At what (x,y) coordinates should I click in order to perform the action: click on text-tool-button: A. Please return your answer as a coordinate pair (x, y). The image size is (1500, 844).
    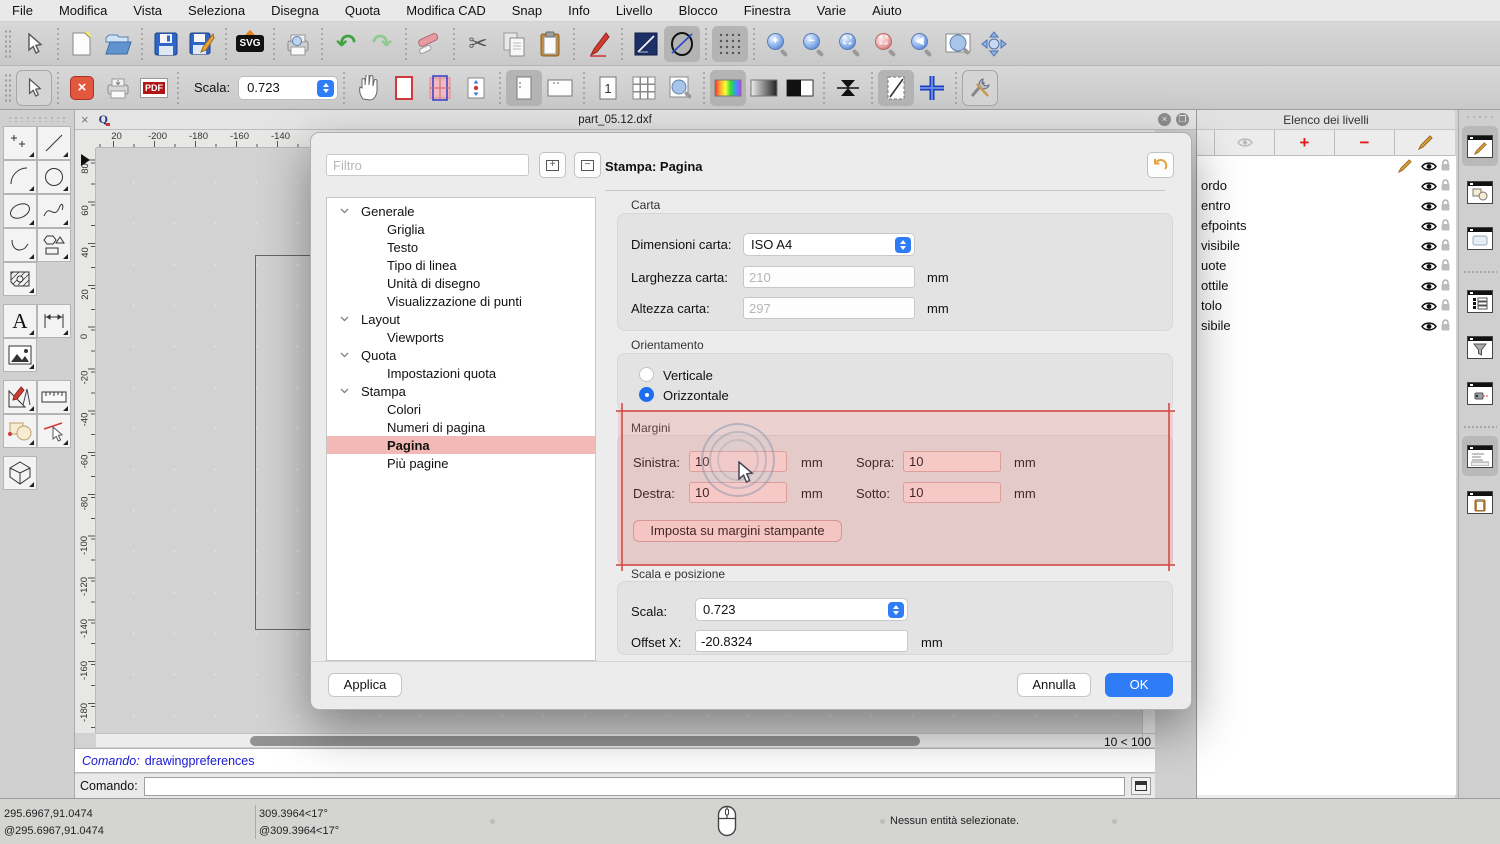
    Looking at the image, I should click on (20, 321).